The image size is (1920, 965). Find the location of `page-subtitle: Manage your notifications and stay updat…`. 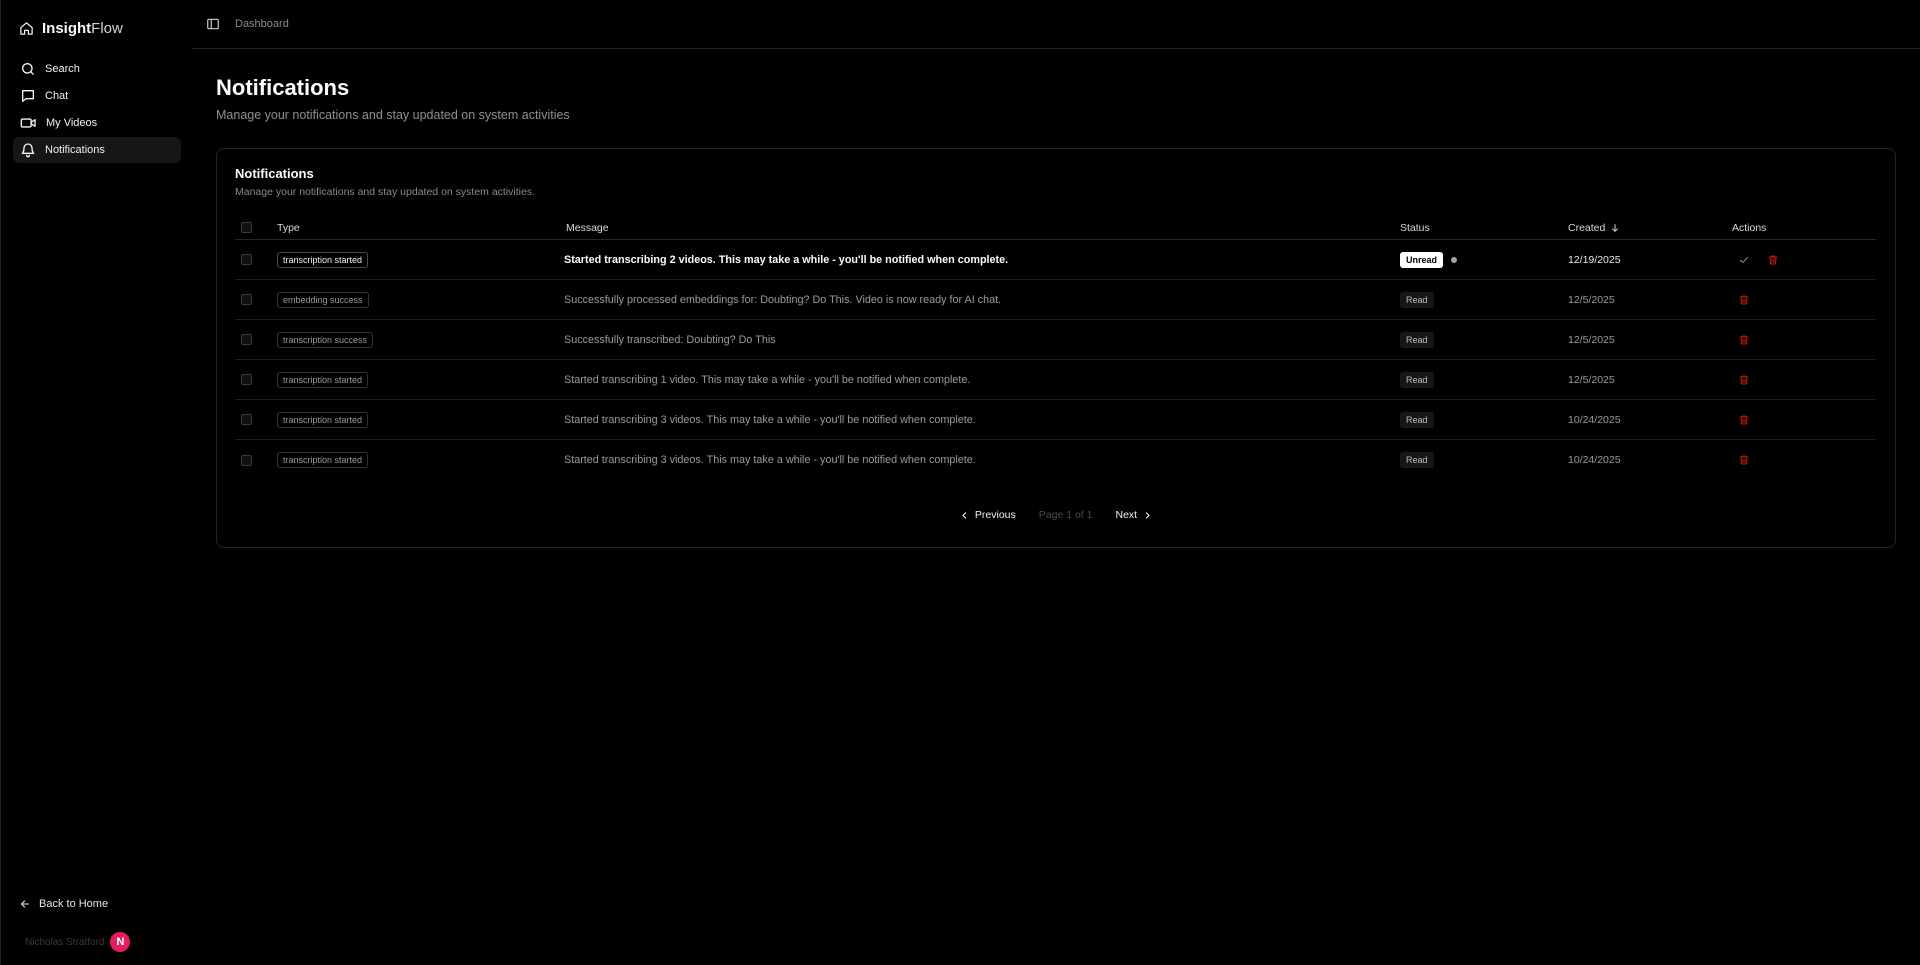

page-subtitle: Manage your notifications and stay updat… is located at coordinates (393, 115).